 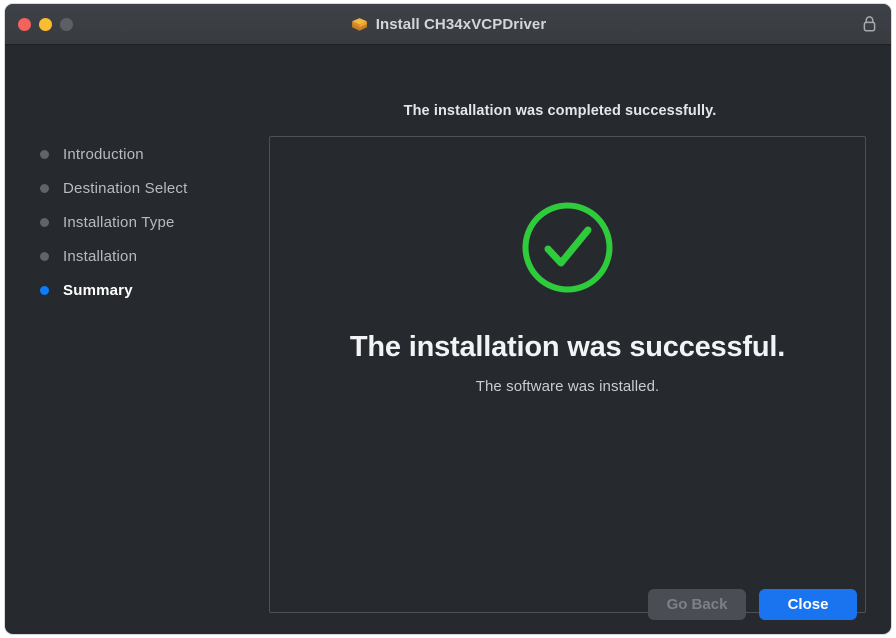 What do you see at coordinates (66, 24) in the screenshot?
I see `zoom-window-button` at bounding box center [66, 24].